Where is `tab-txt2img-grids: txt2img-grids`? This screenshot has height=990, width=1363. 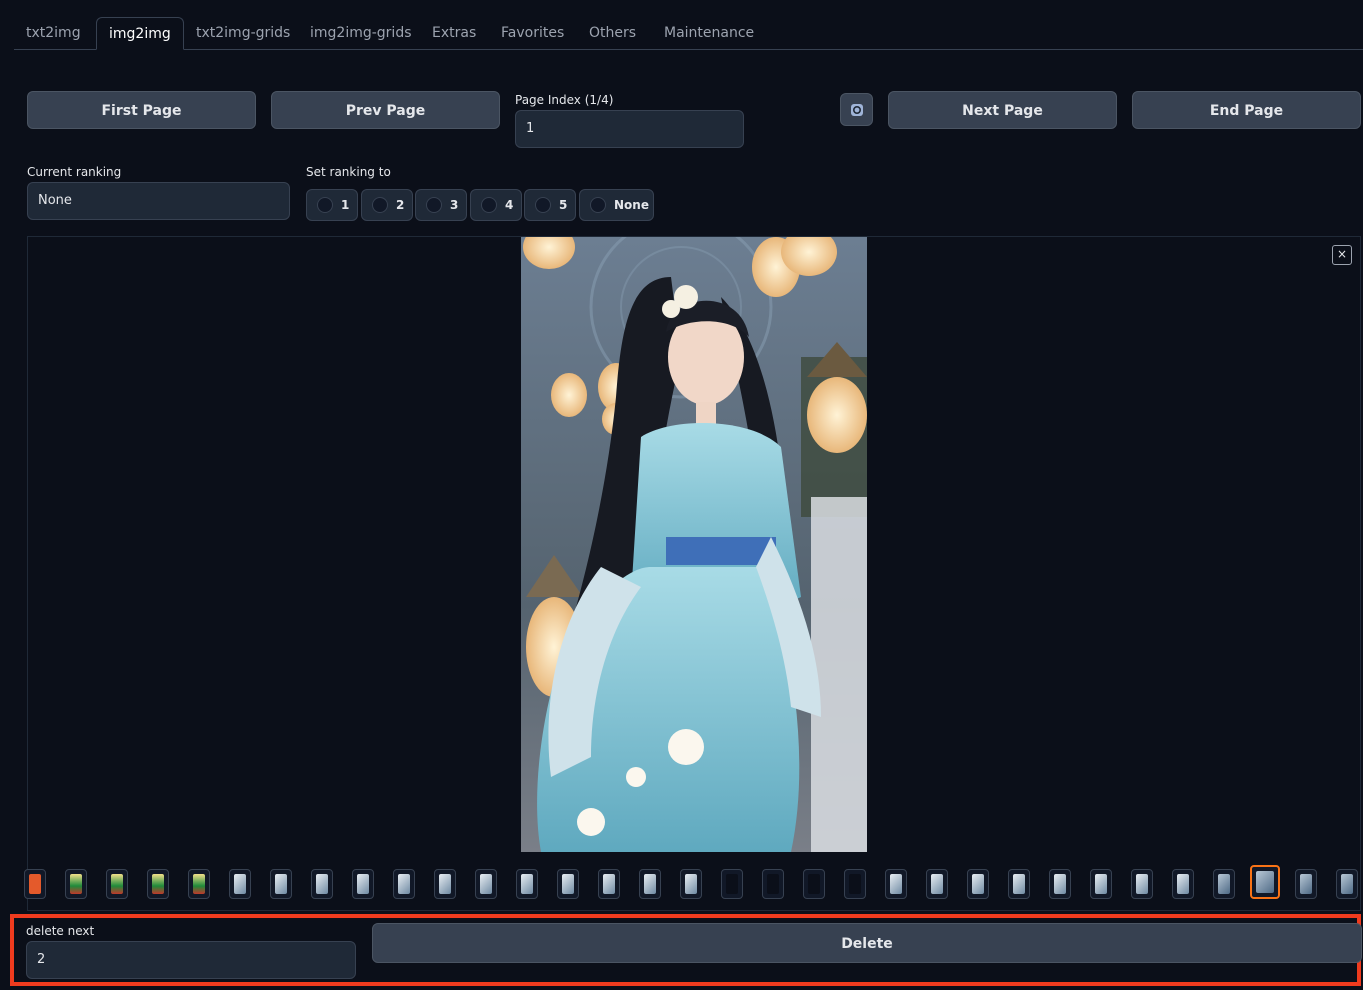
tab-txt2img-grids: txt2img-grids is located at coordinates (243, 33).